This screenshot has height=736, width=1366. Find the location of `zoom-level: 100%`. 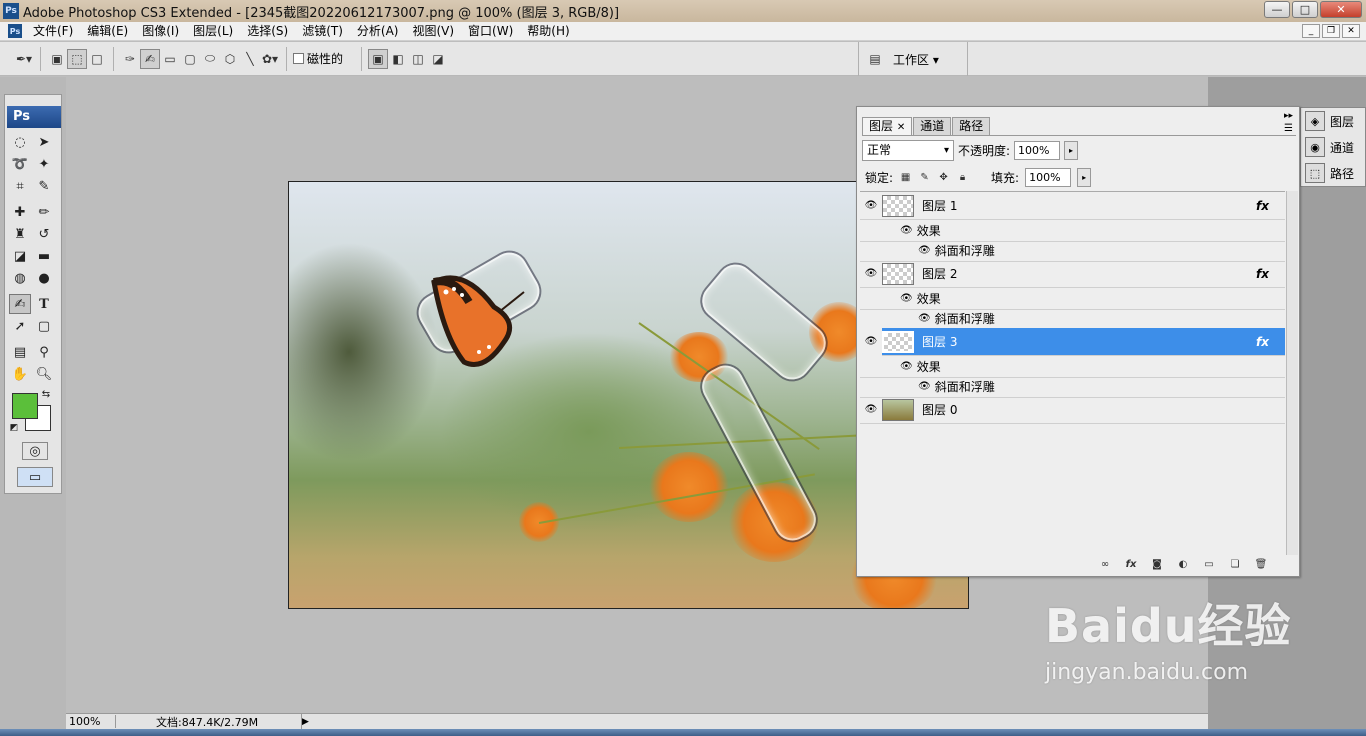

zoom-level: 100% is located at coordinates (91, 721).